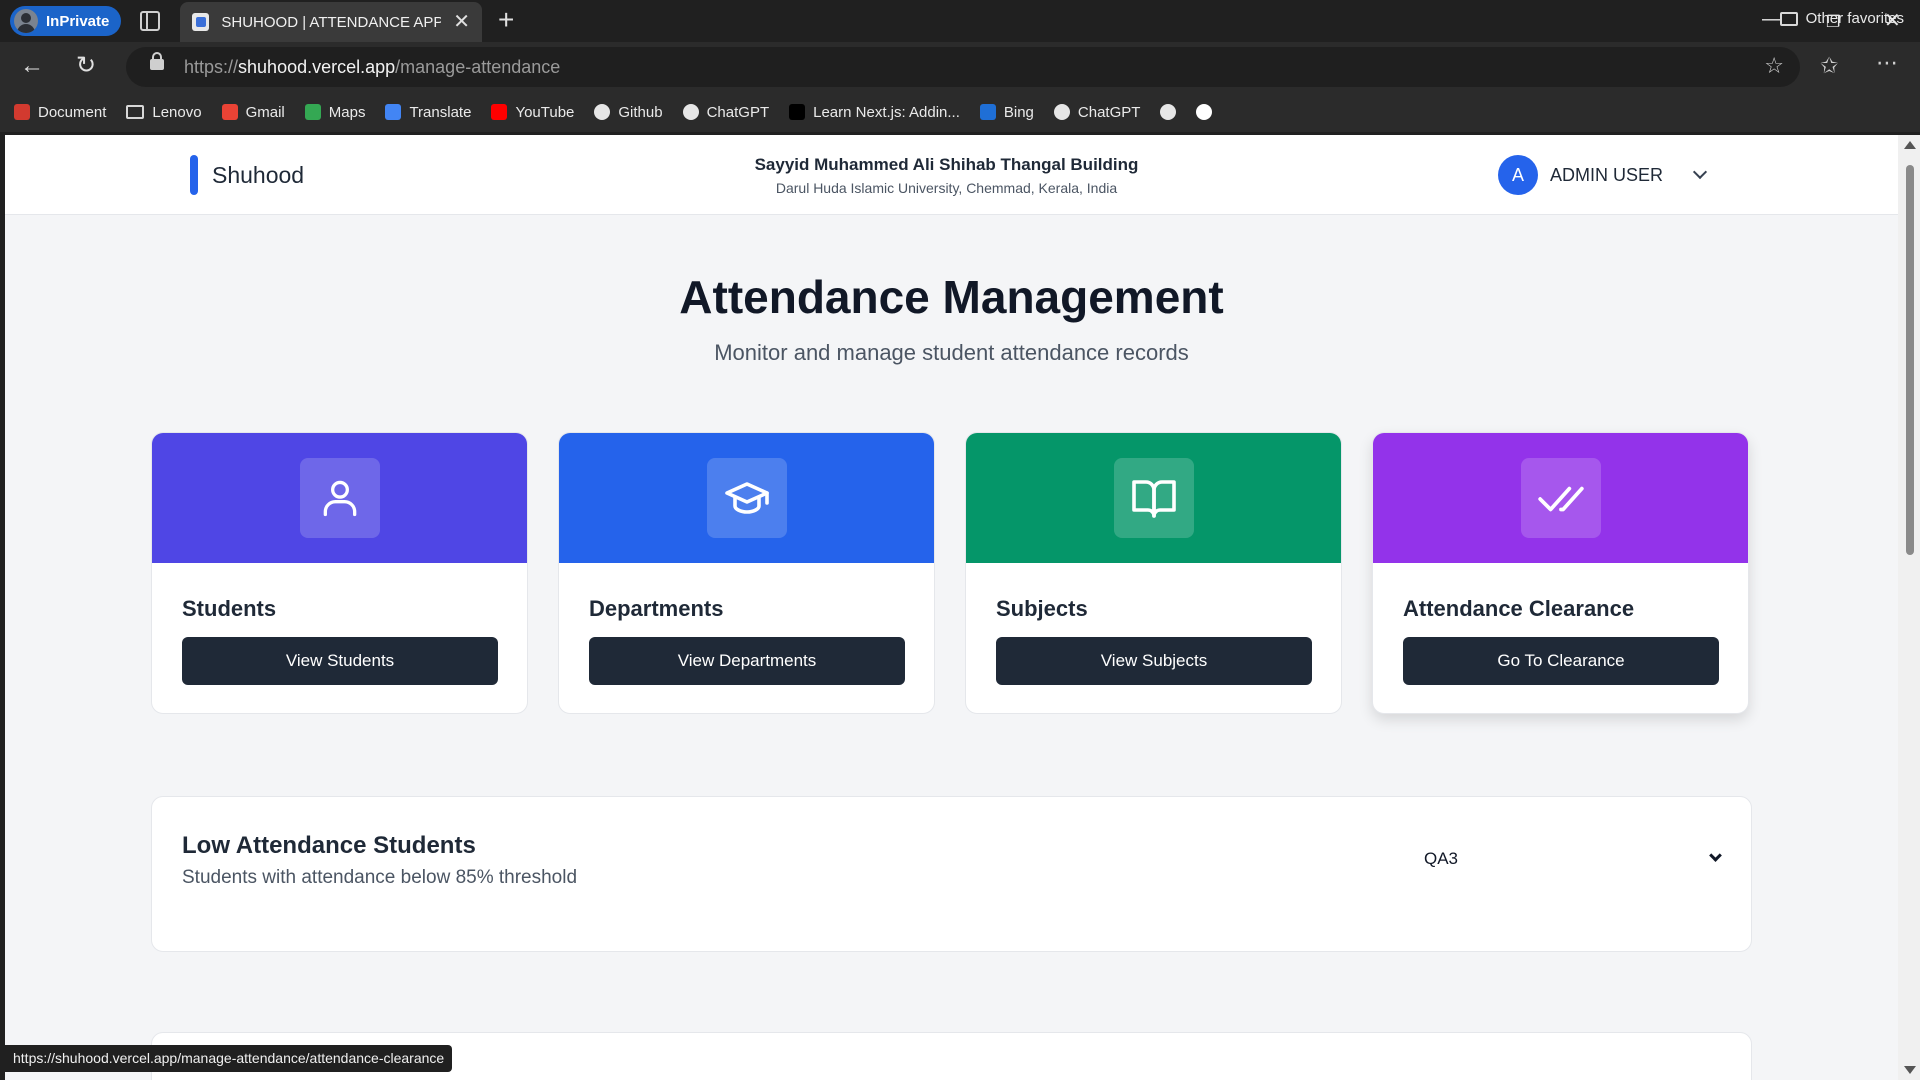 Image resolution: width=1920 pixels, height=1080 pixels. I want to click on bookmark-label: Translate, so click(440, 112).